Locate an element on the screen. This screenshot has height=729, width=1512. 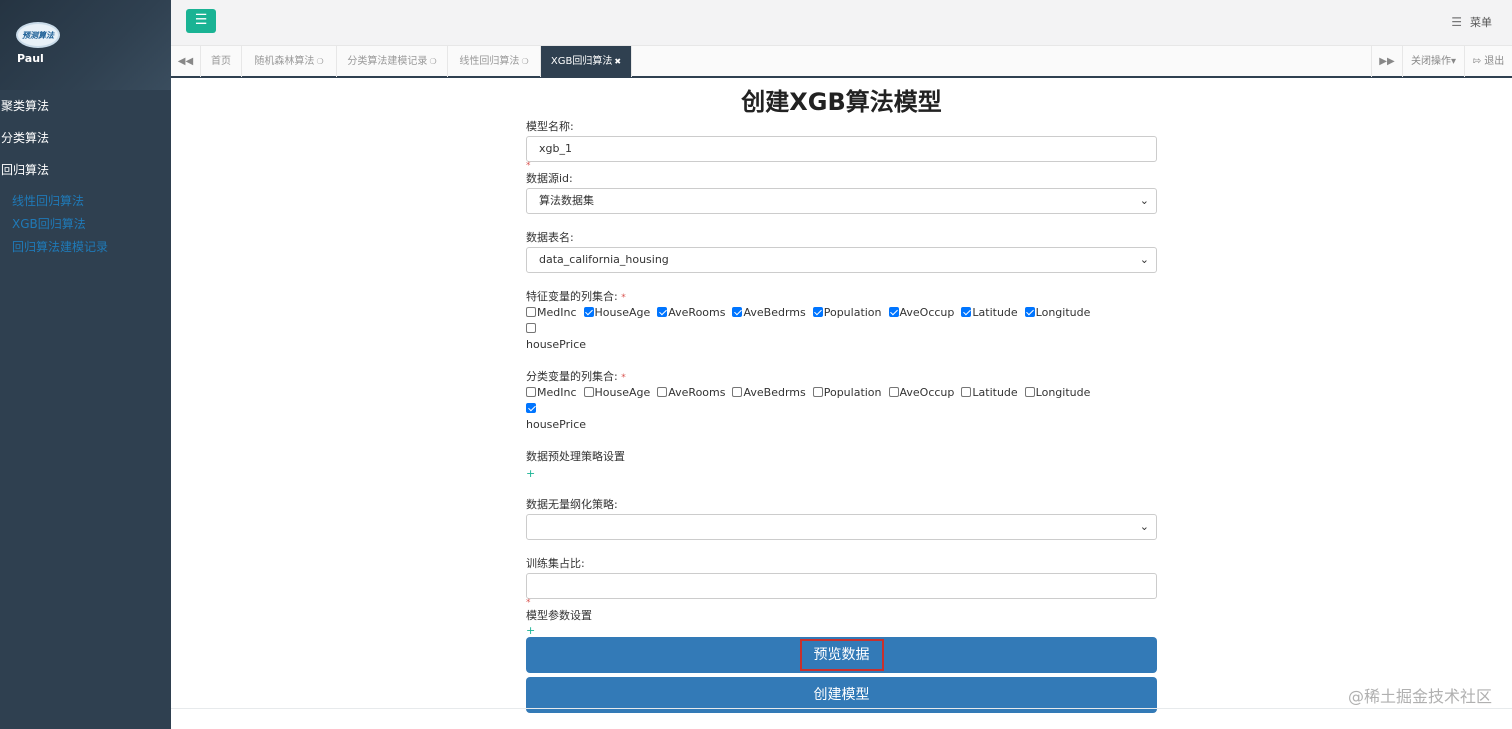
class-checkbox-averooms: AveRooms is located at coordinates (691, 393).